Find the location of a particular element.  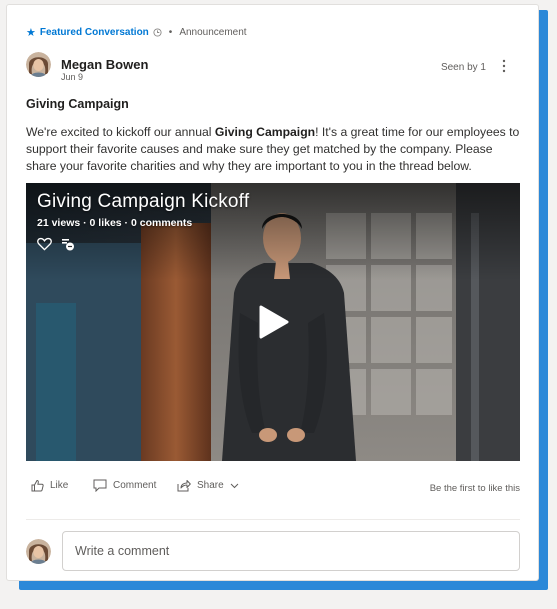

first-like-prompt: Be the first to like this is located at coordinates (474, 488).